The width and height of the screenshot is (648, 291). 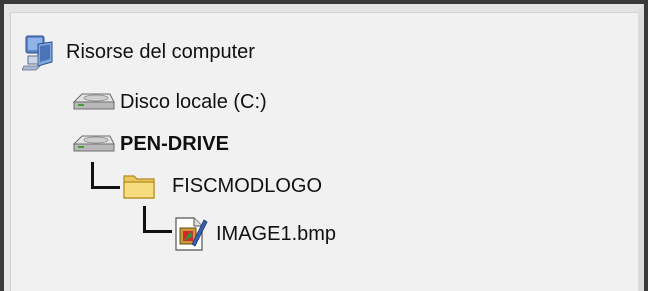 What do you see at coordinates (41, 52) in the screenshot?
I see `my-computer-icon` at bounding box center [41, 52].